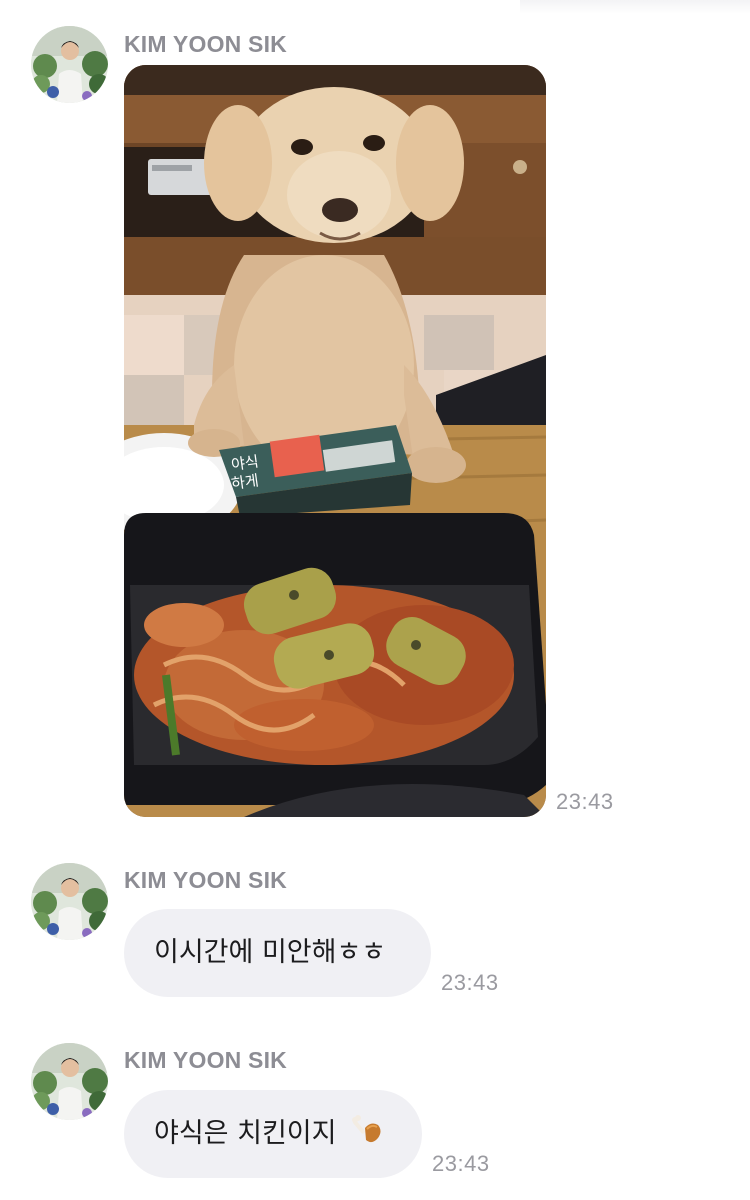  Describe the element at coordinates (270, 952) in the screenshot. I see `message-text: 이시간에 미안해ㅎㅎ` at that location.